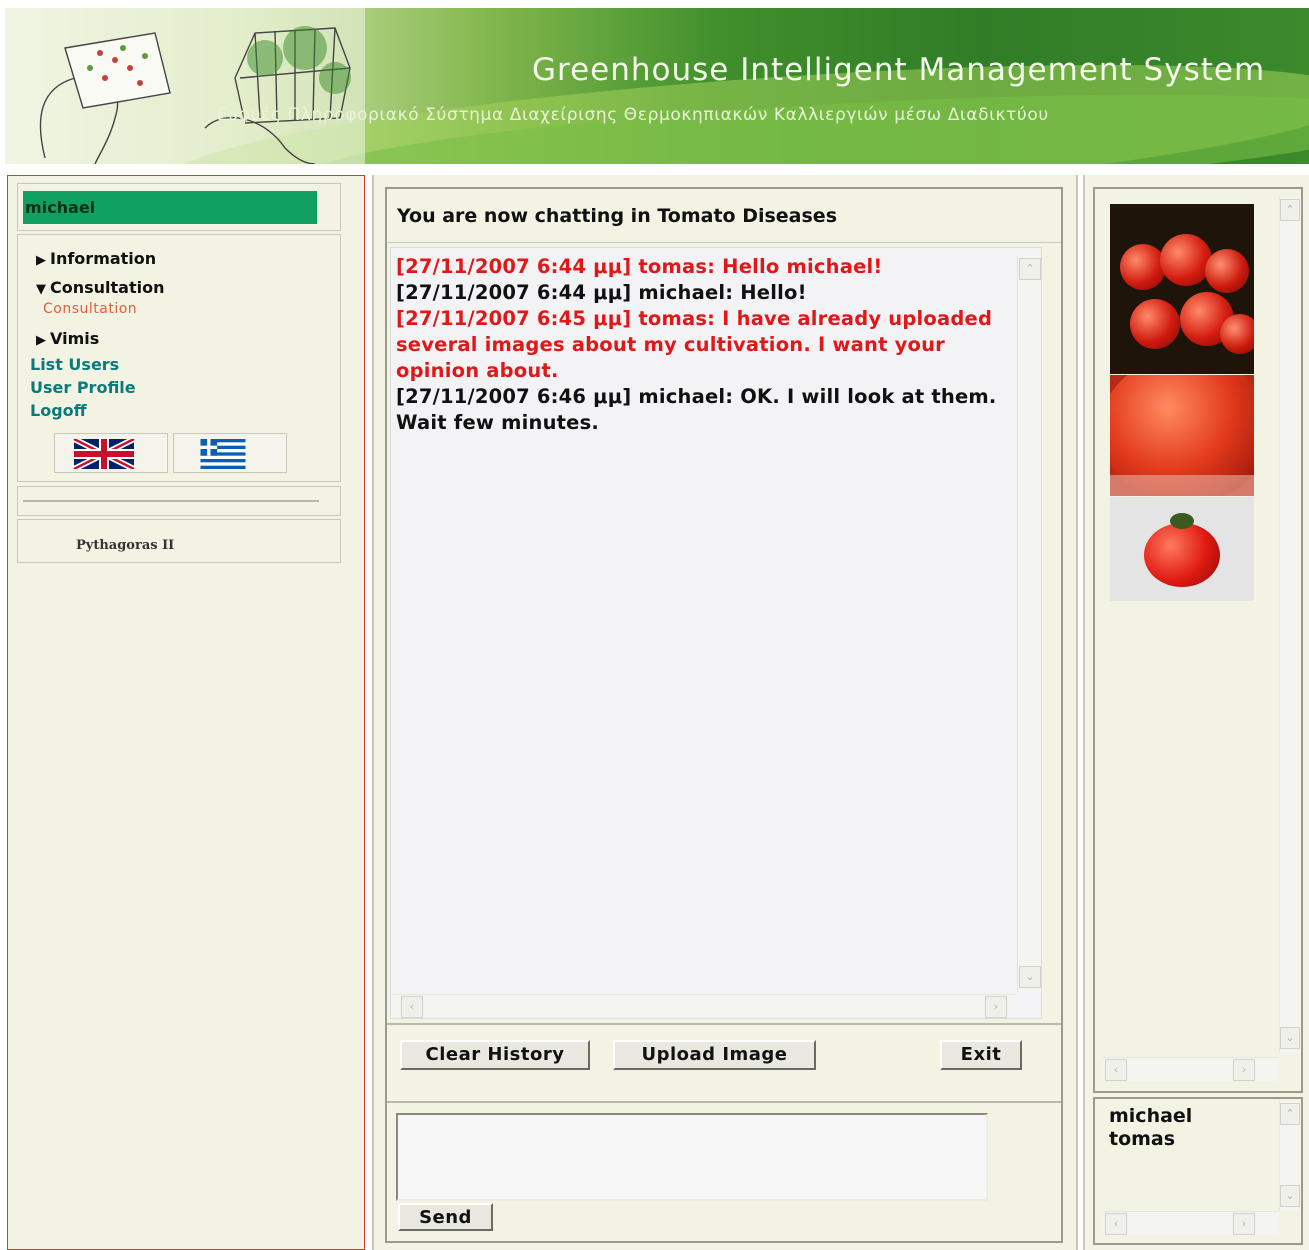  Describe the element at coordinates (1290, 625) in the screenshot. I see `images-vertical-scrollbar: ⌃ ⌄` at that location.